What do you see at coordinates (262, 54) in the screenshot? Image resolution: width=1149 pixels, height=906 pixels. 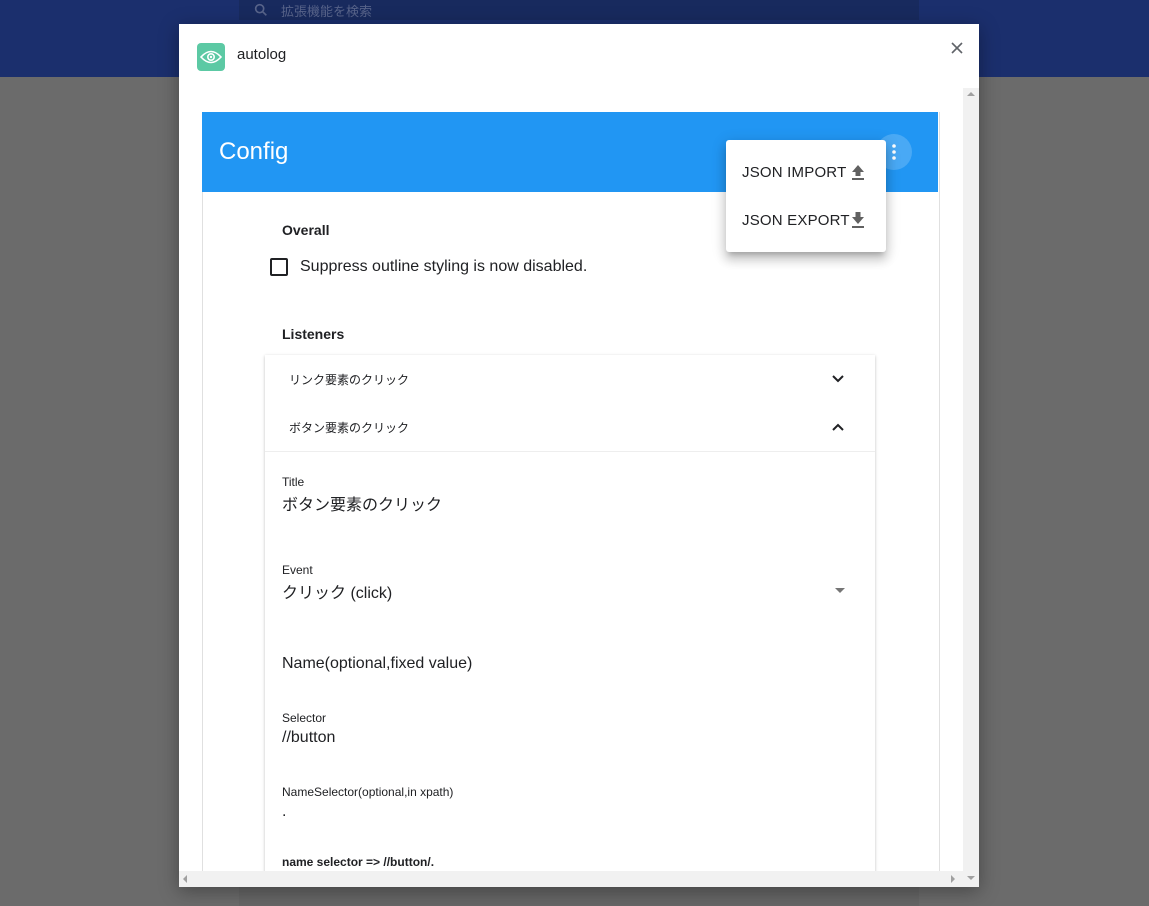 I see `extension-name: autolog` at bounding box center [262, 54].